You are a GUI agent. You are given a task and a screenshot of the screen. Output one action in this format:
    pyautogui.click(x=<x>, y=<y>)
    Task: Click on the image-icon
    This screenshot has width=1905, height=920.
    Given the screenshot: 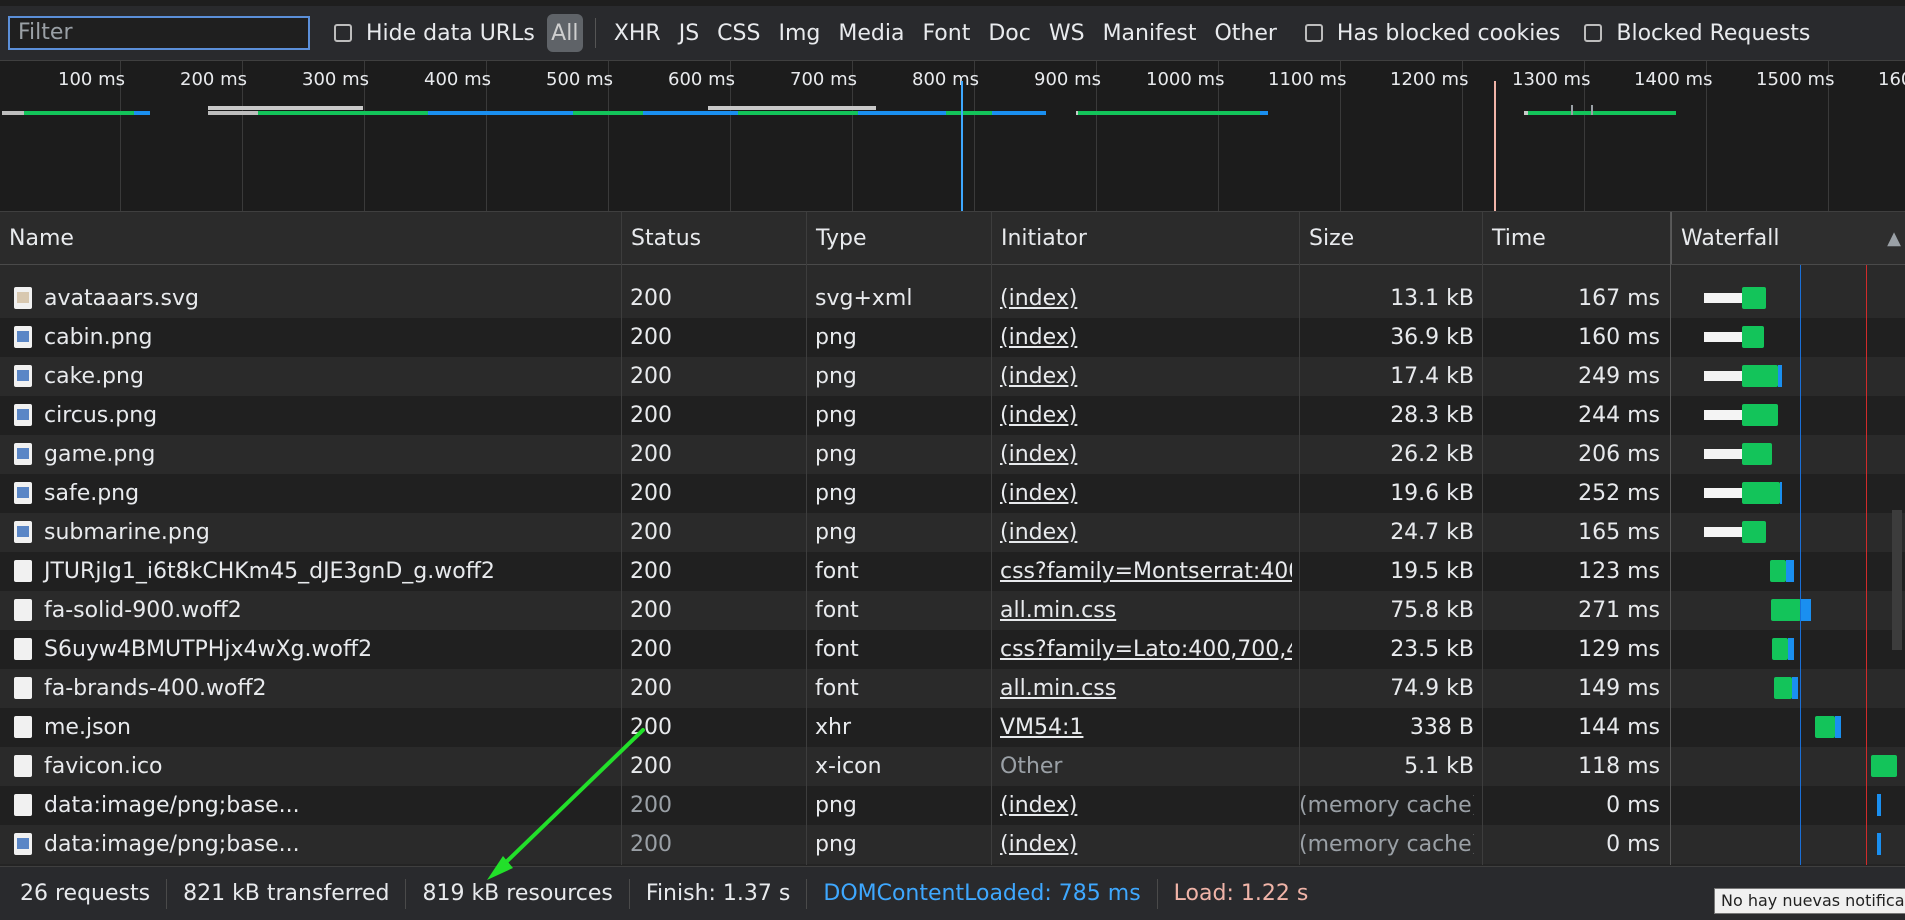 What is the action you would take?
    pyautogui.click(x=23, y=493)
    